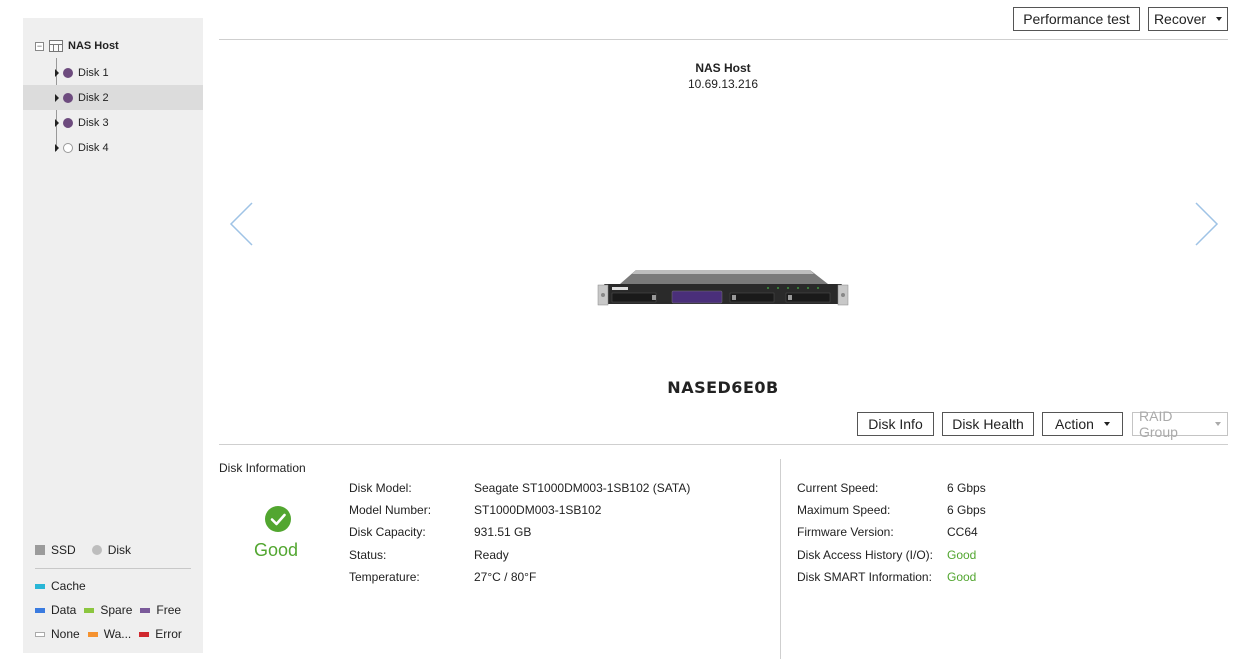  I want to click on current-speed-value: 6 Gbps, so click(966, 488).